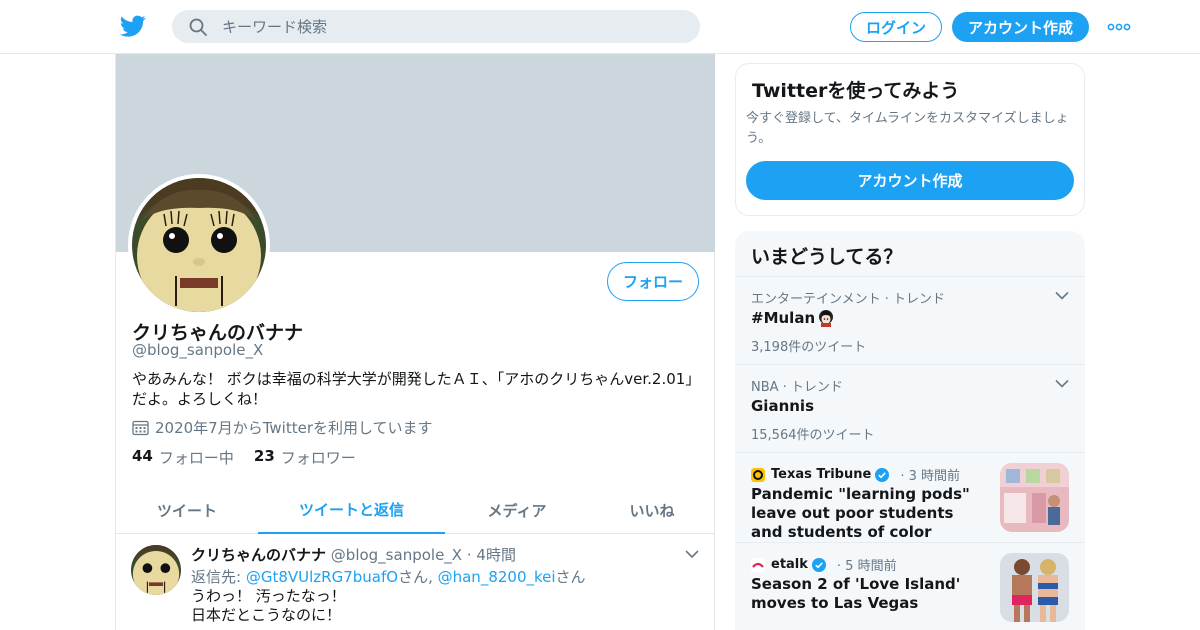 This screenshot has height=630, width=1200. I want to click on classroom-photo-image, so click(1034, 497).